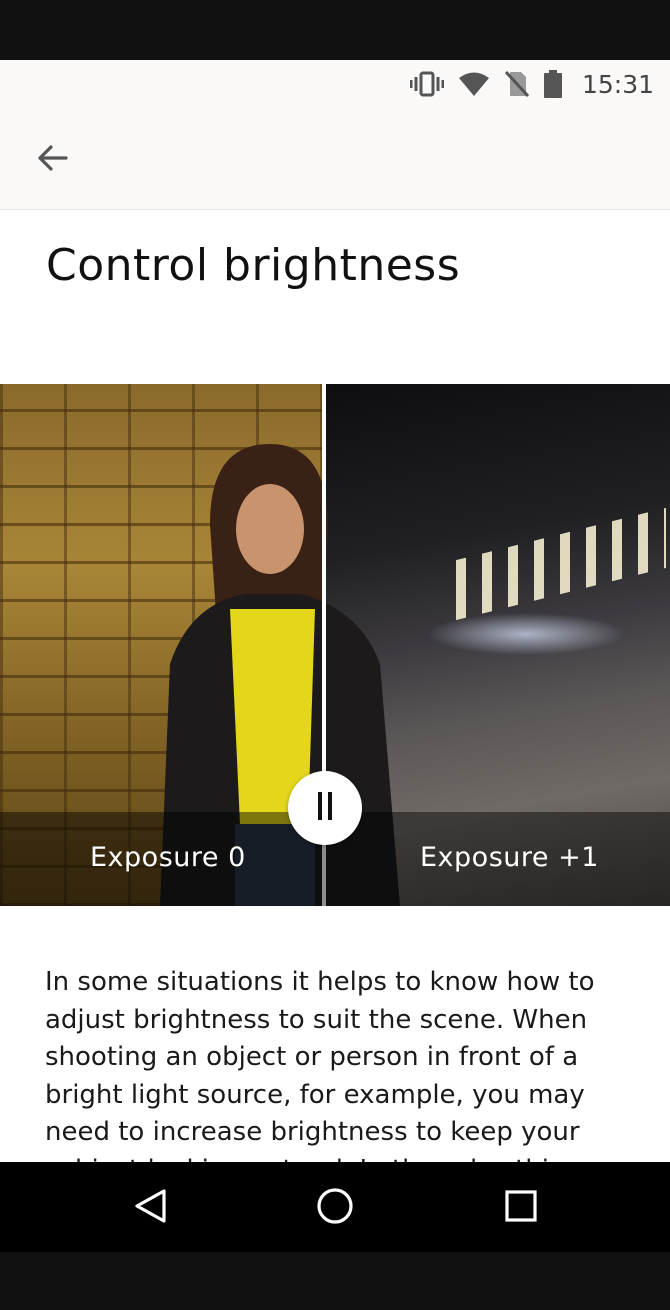 This screenshot has width=670, height=1310. I want to click on top-letterbox, so click(335, 30).